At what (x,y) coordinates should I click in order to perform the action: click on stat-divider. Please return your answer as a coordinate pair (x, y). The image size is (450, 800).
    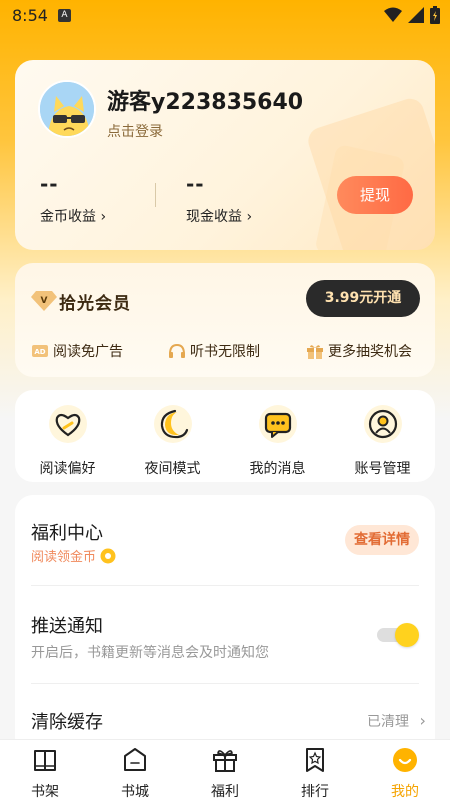
    Looking at the image, I should click on (155, 195).